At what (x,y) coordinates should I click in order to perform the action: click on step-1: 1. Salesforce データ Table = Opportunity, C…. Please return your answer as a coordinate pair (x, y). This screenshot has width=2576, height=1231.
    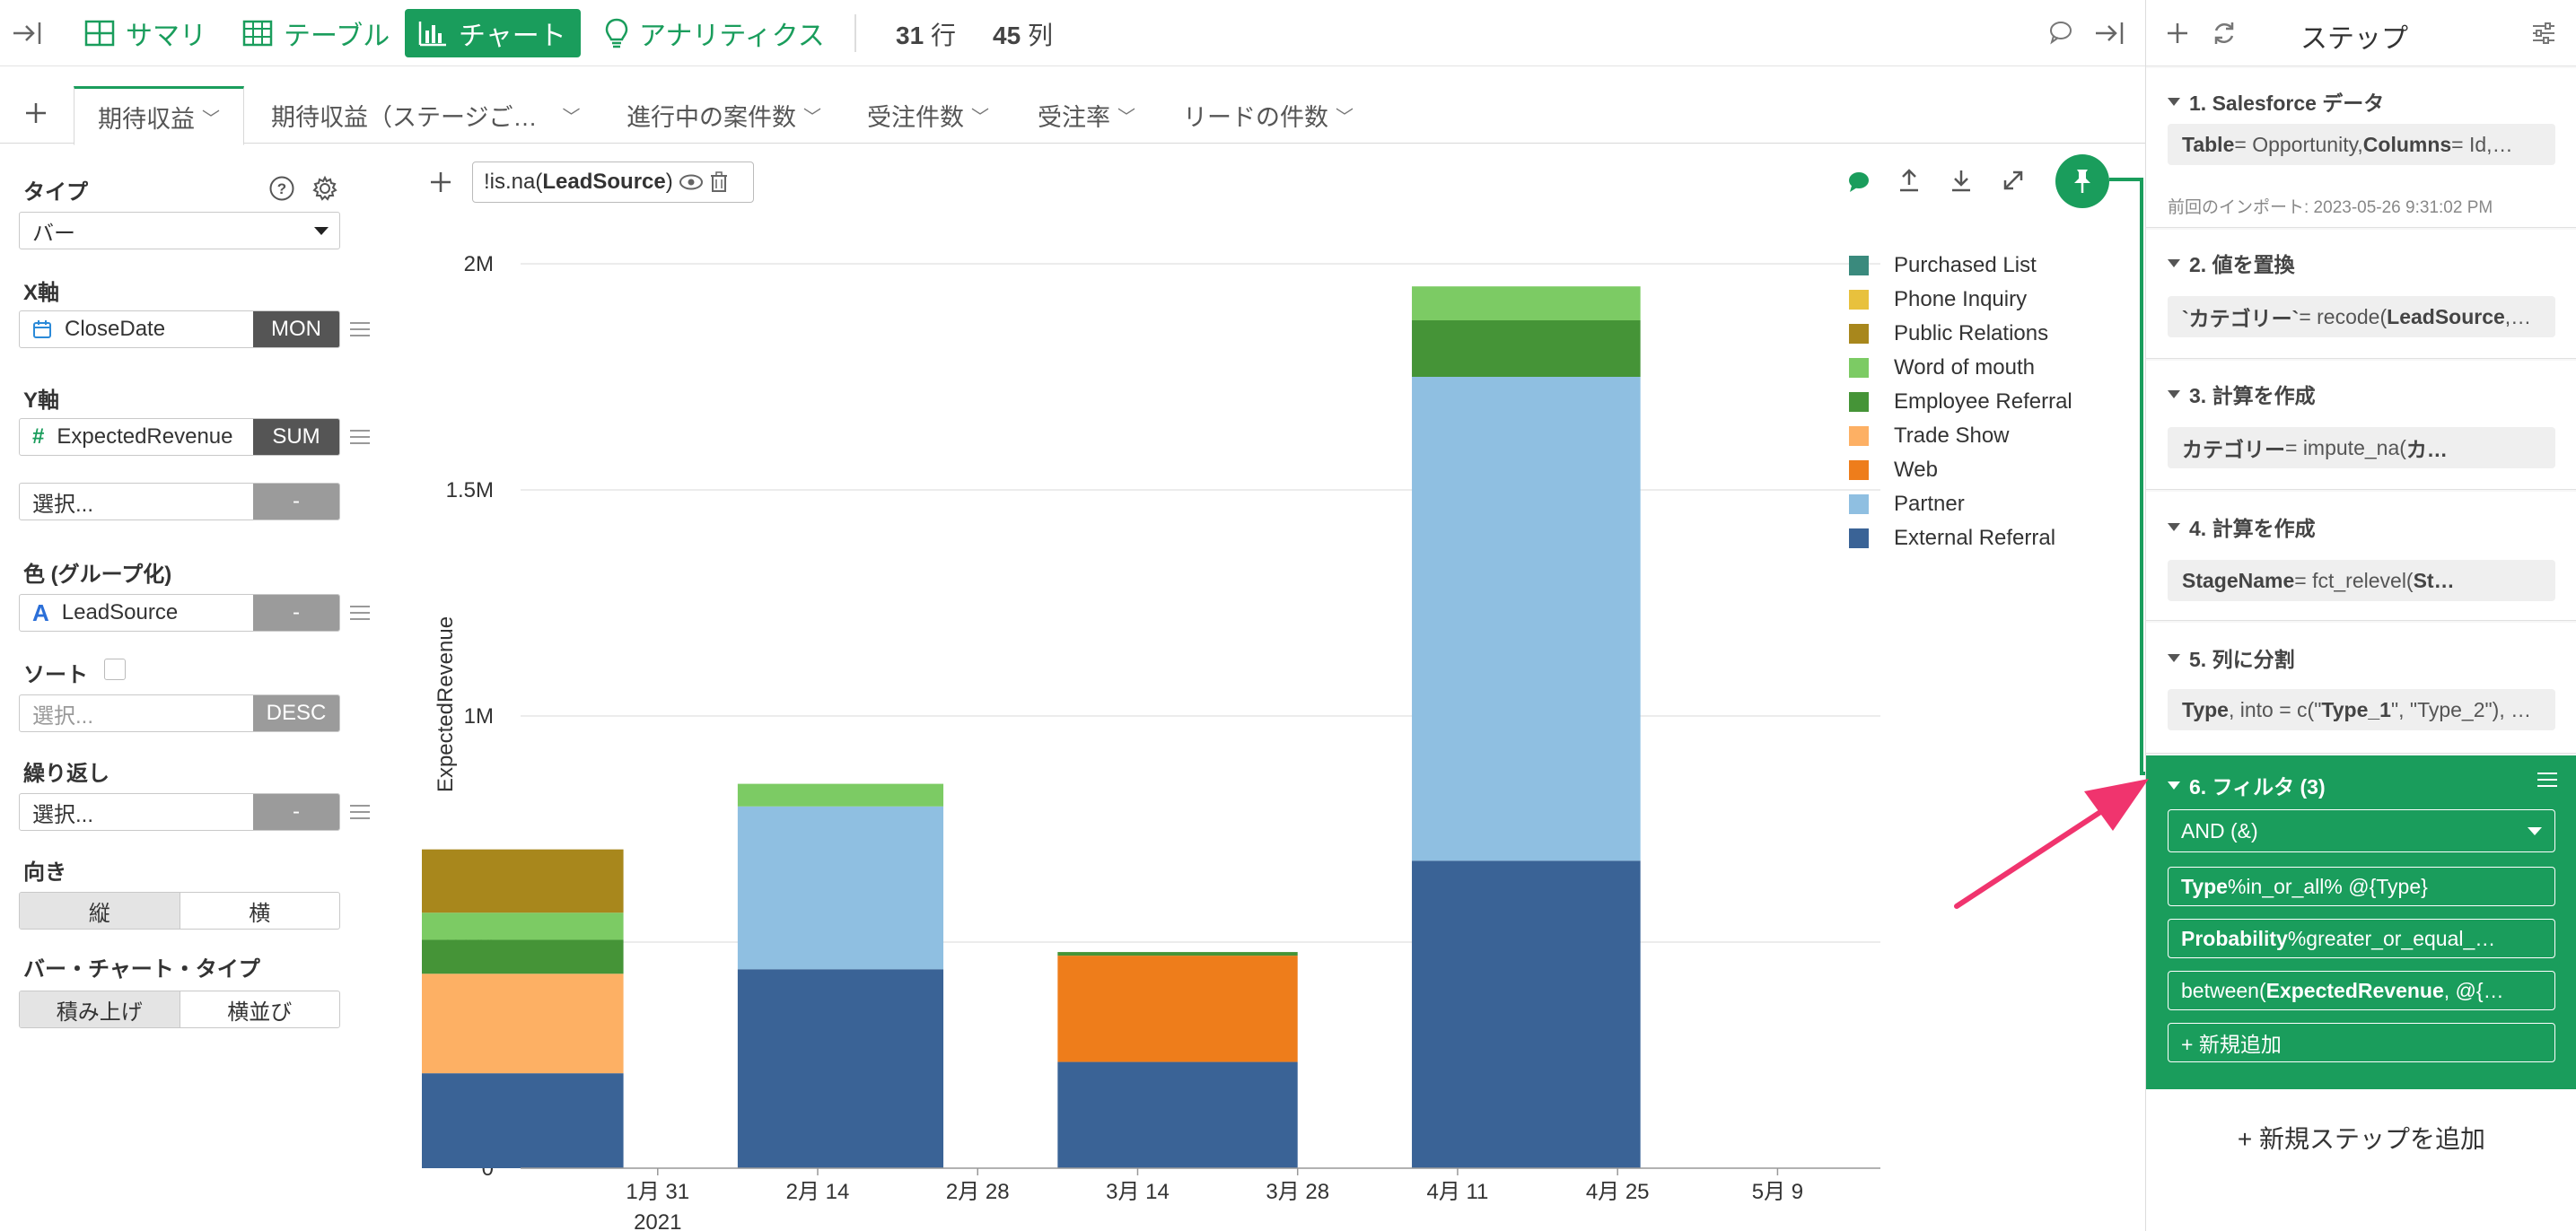
    Looking at the image, I should click on (2361, 148).